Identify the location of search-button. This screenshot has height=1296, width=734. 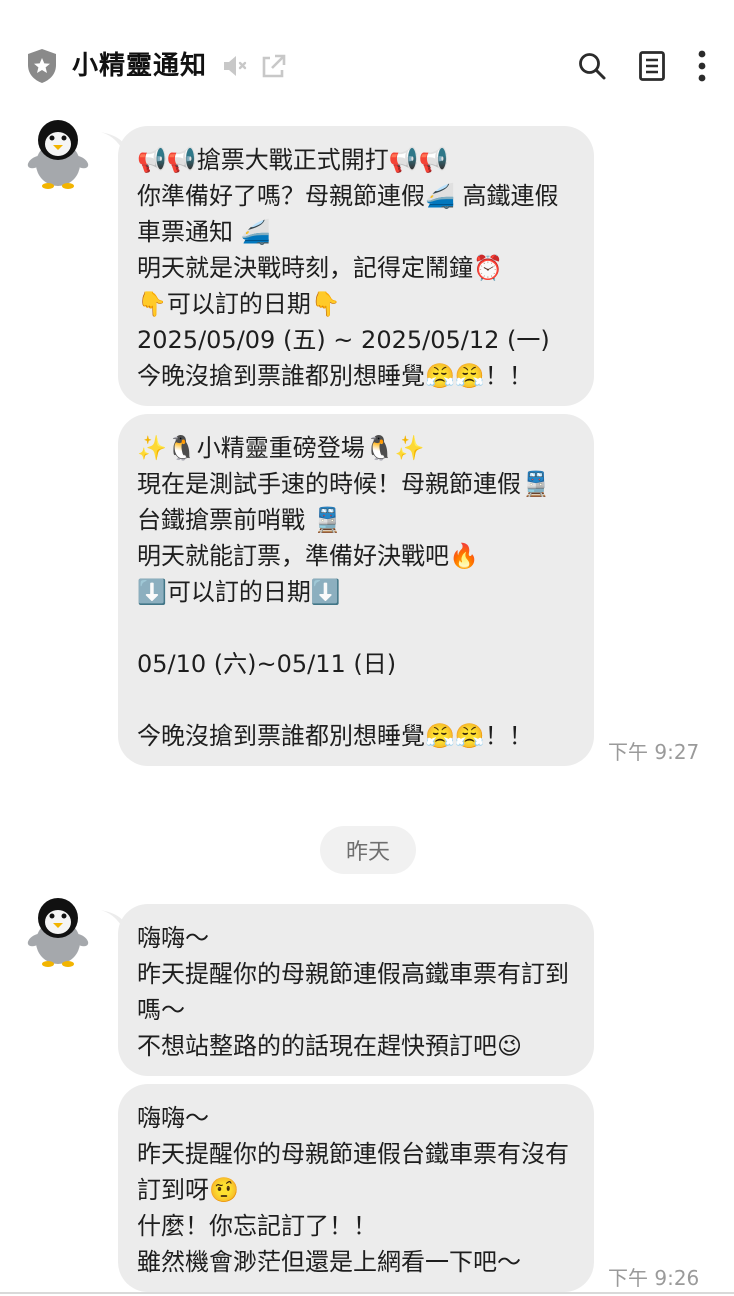
(592, 66).